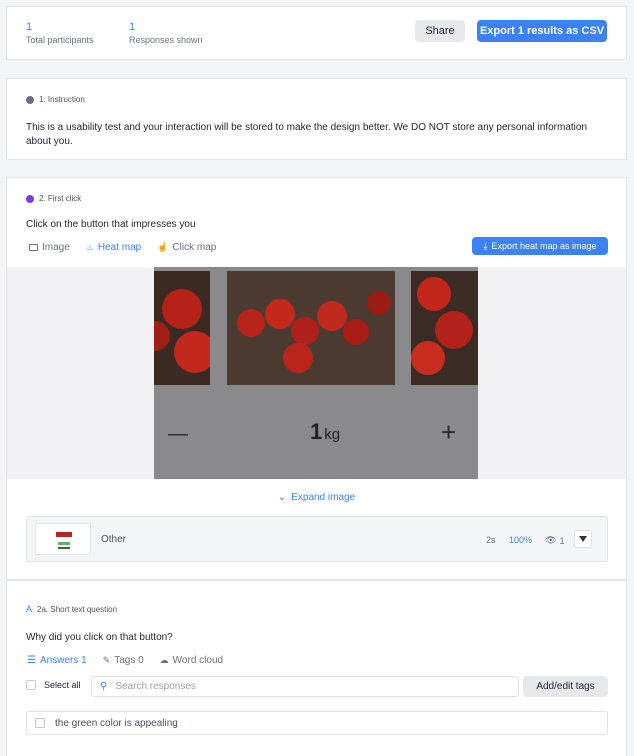 The image size is (634, 756). I want to click on select-all-label: Select all, so click(62, 685).